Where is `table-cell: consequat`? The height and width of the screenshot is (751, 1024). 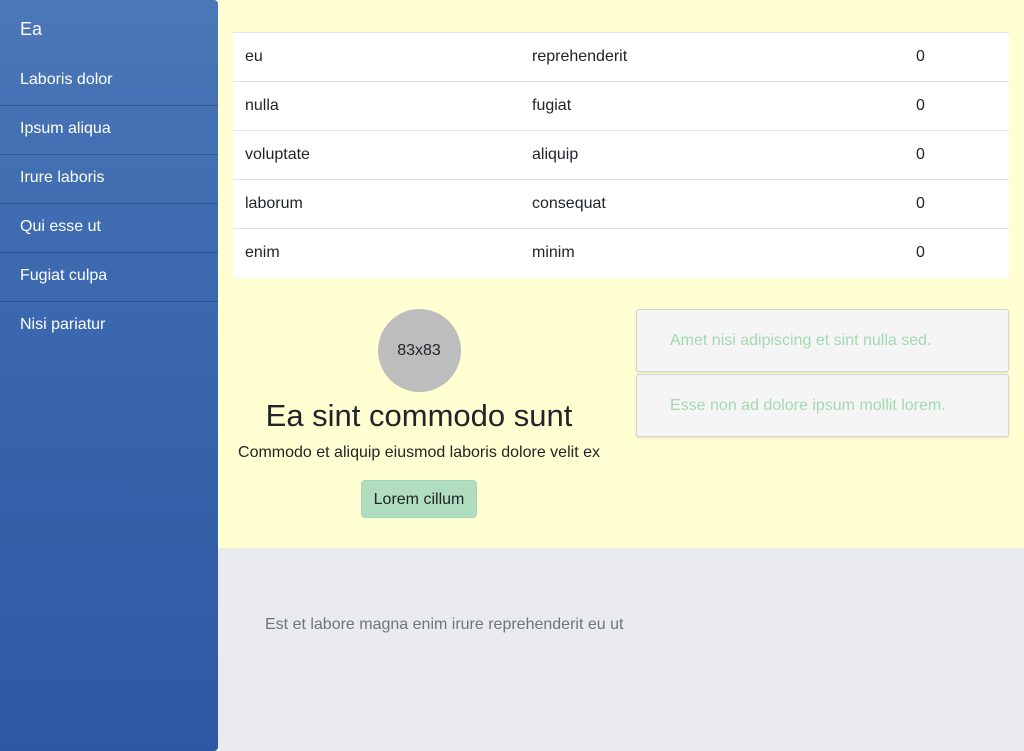 table-cell: consequat is located at coordinates (712, 204).